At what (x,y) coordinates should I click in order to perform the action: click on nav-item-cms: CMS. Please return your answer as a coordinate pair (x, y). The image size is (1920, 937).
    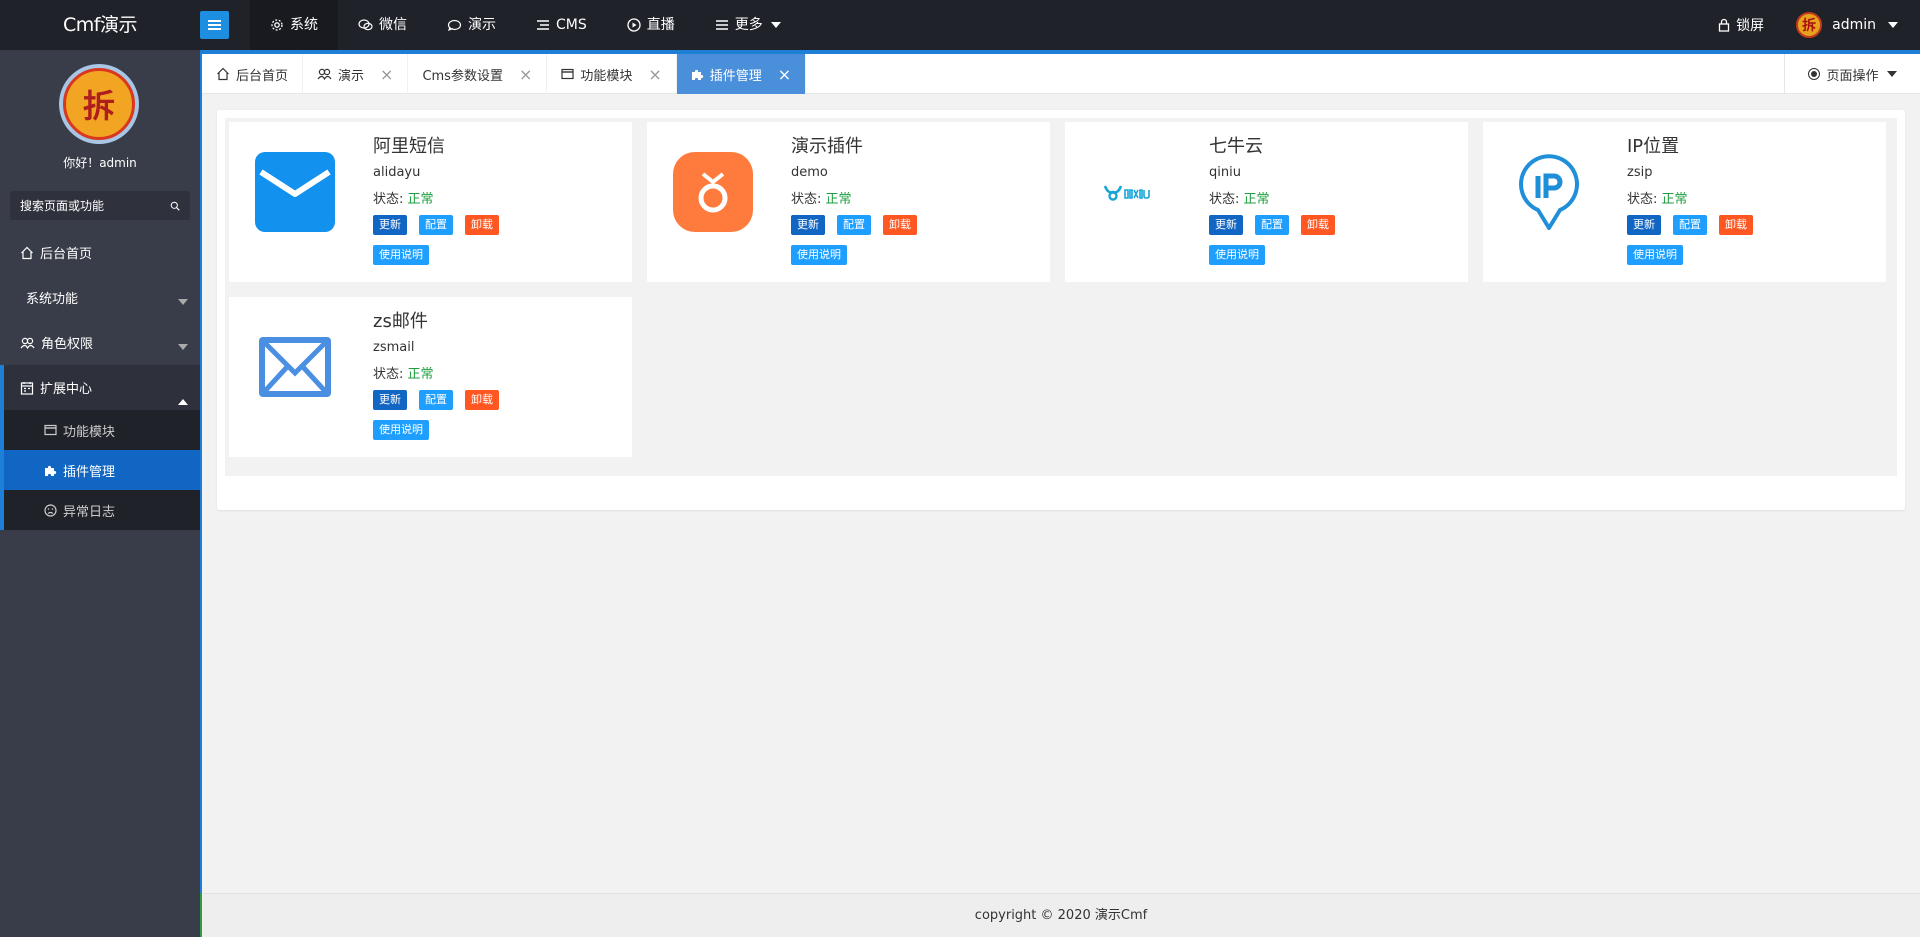
    Looking at the image, I should click on (561, 25).